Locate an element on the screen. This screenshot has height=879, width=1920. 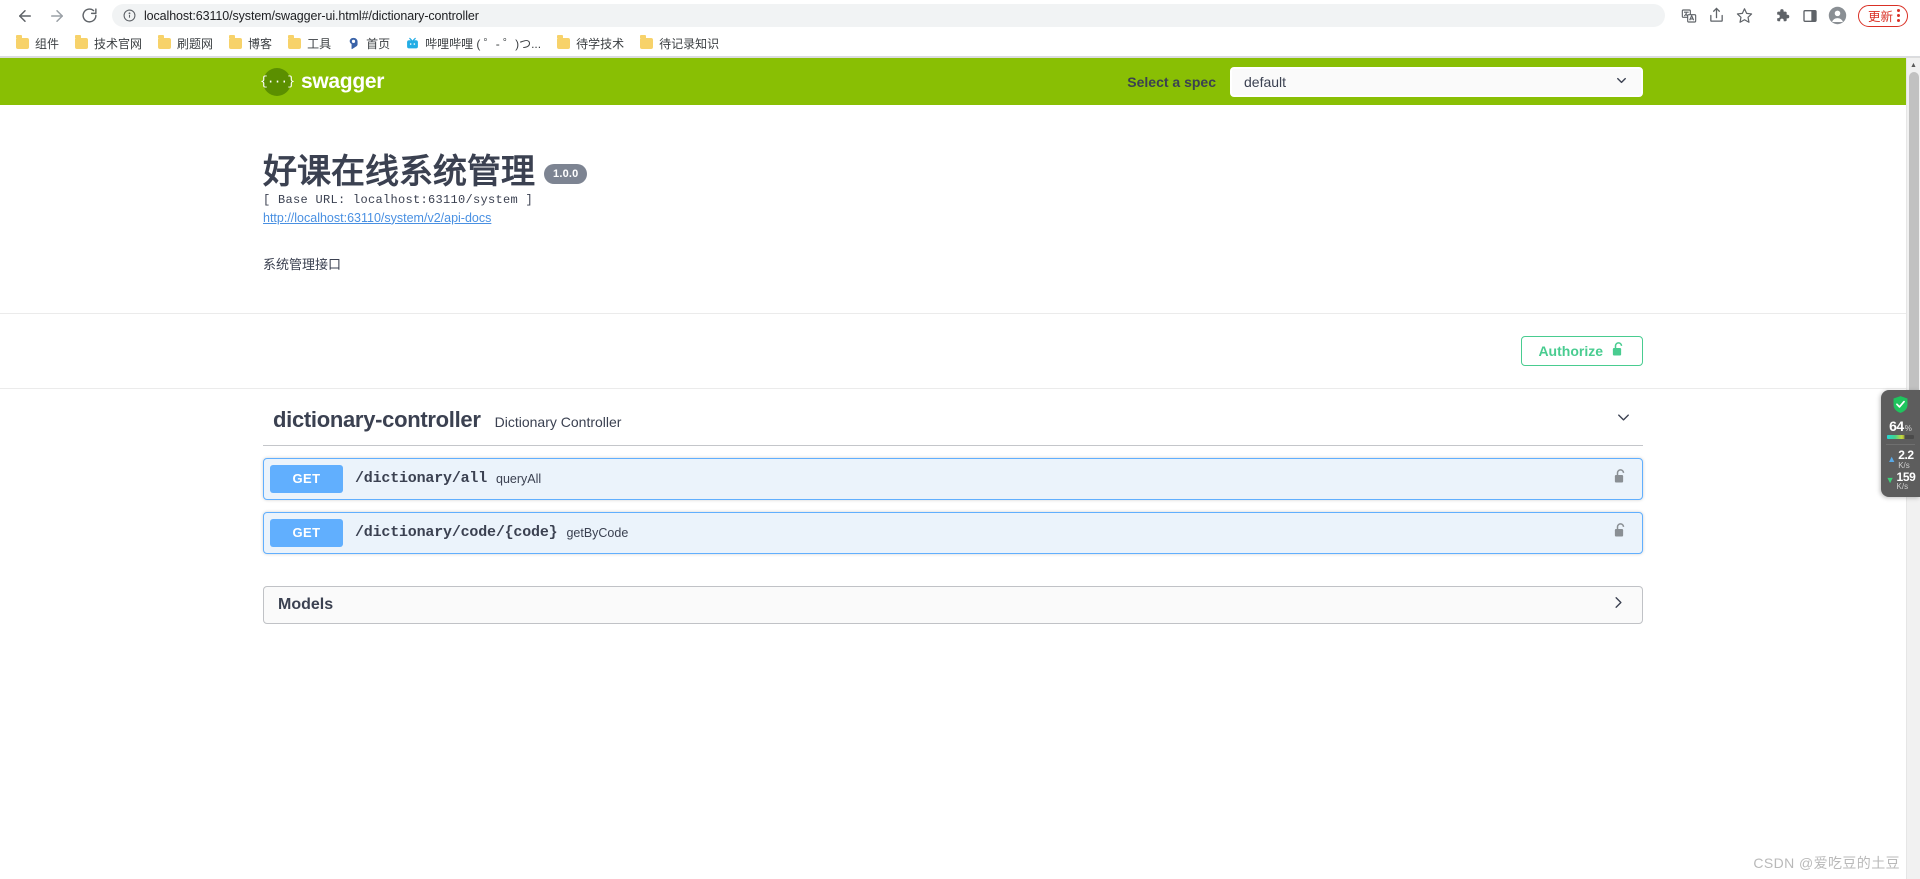
models-title: Models is located at coordinates (306, 604).